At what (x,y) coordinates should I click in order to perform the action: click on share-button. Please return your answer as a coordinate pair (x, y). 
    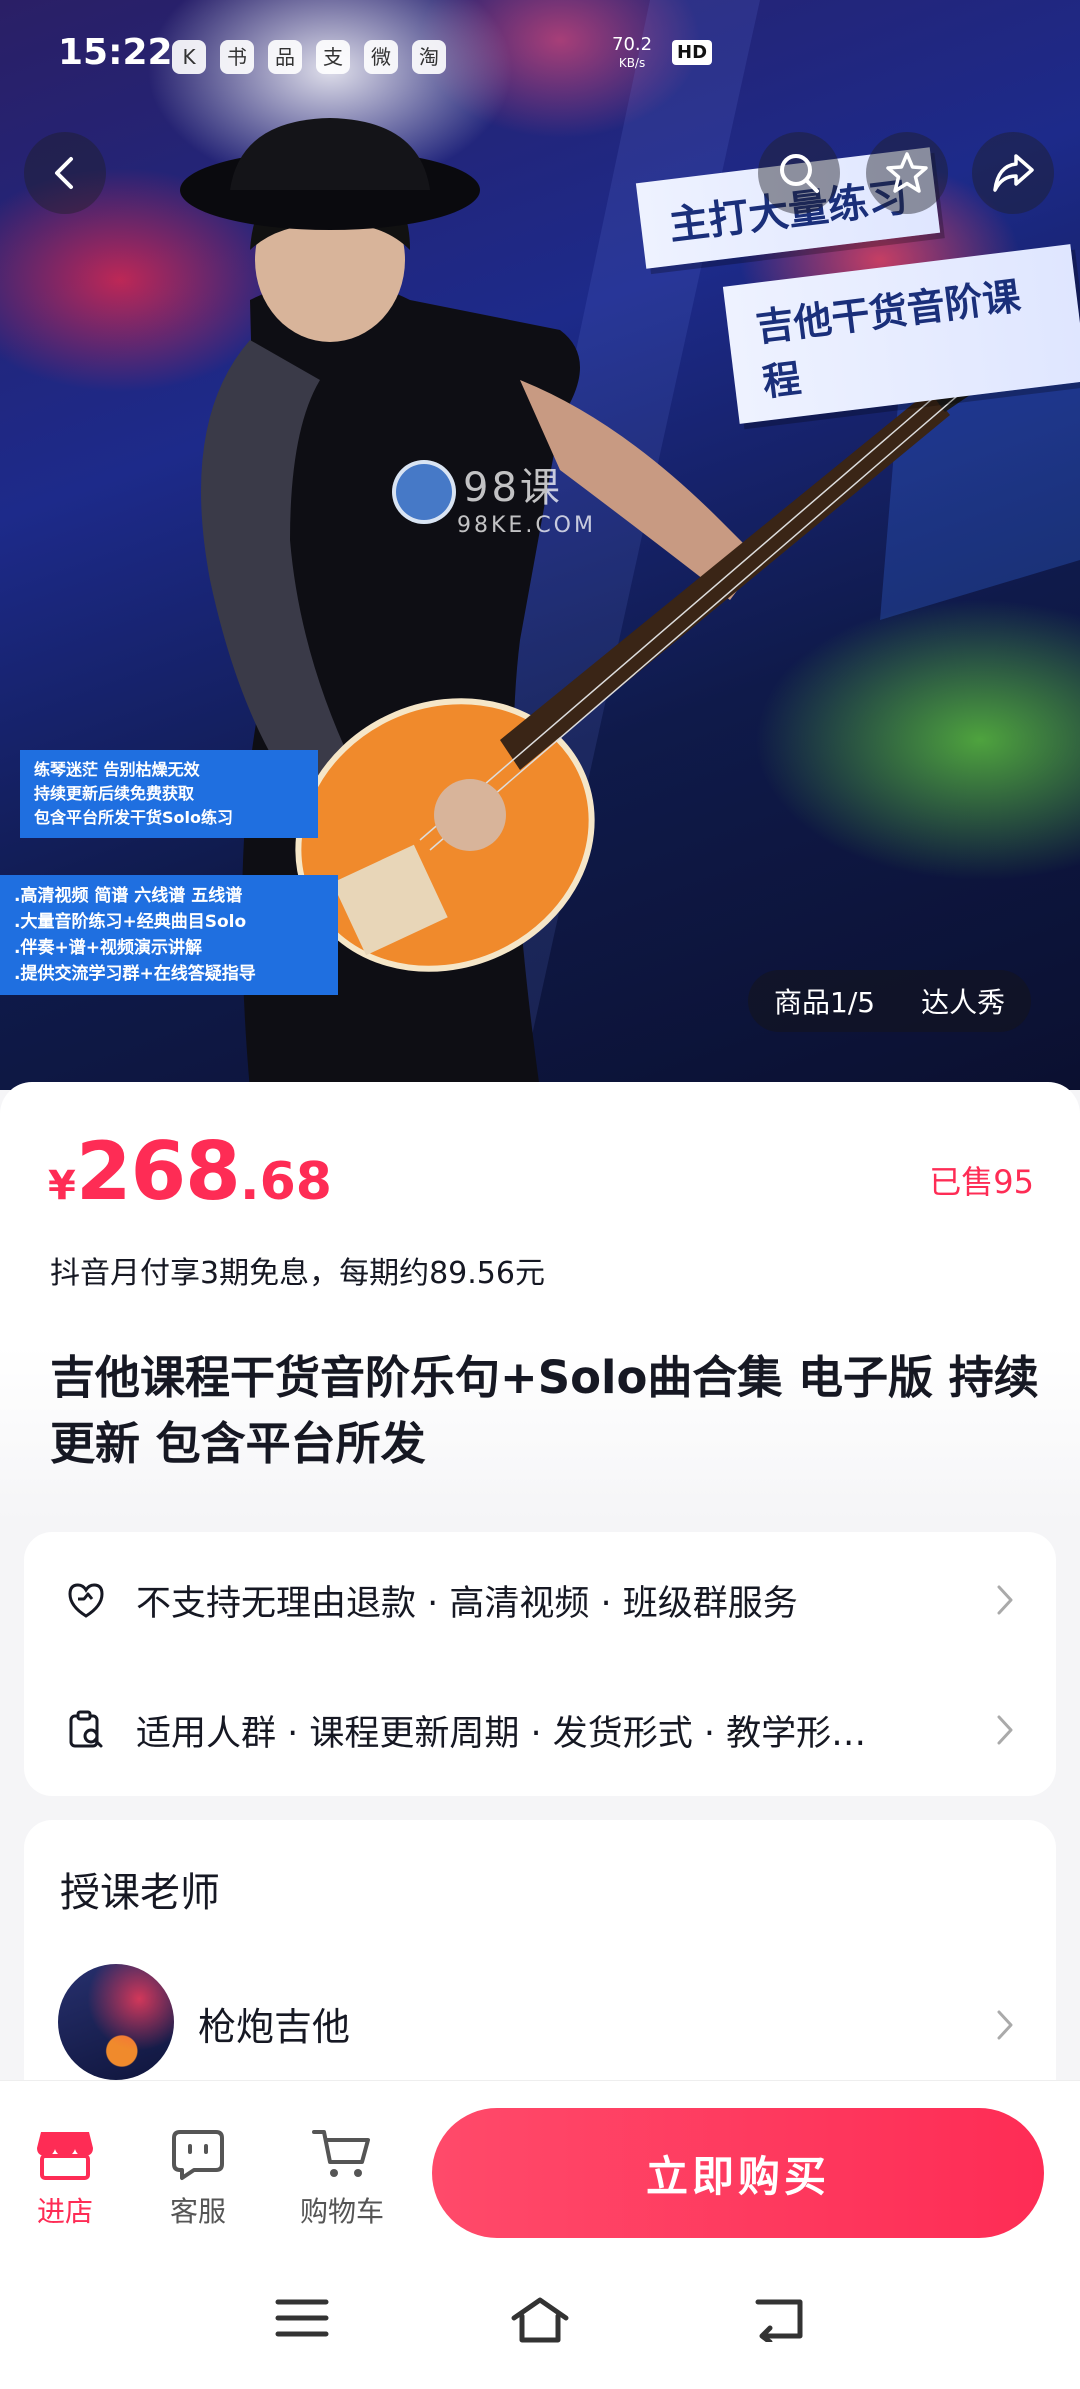
    Looking at the image, I should click on (1013, 173).